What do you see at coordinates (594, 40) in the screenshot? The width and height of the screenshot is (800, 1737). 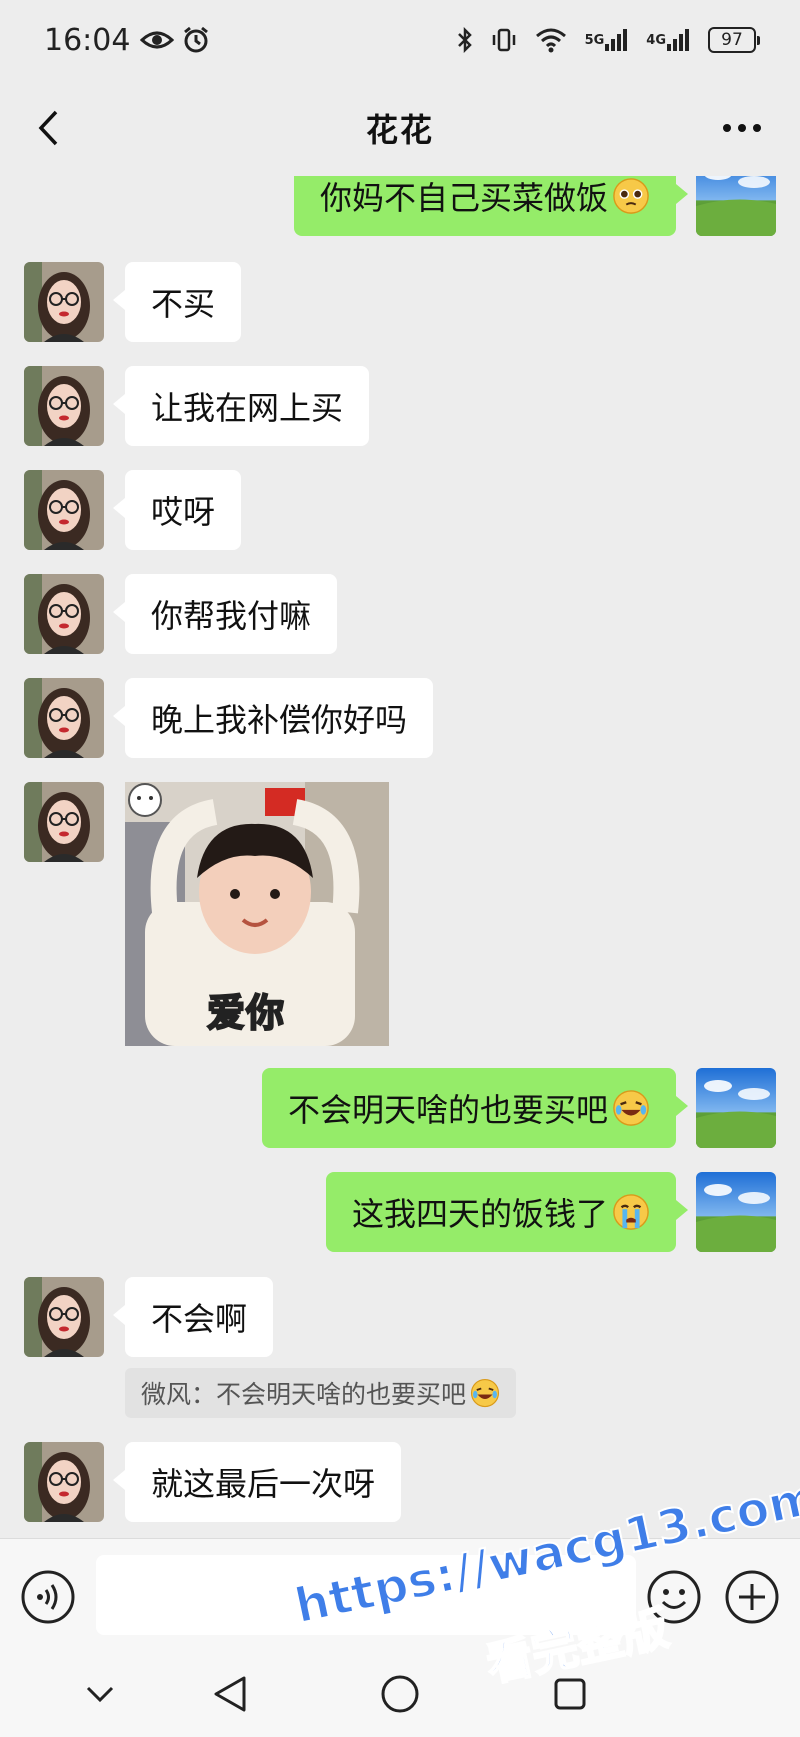 I see `net-label-1: 5G` at bounding box center [594, 40].